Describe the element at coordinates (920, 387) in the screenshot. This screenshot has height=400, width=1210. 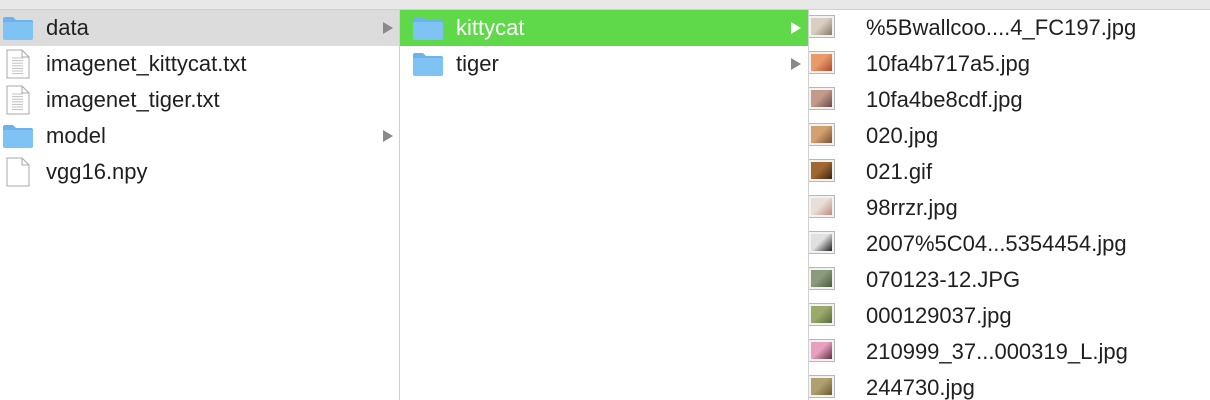
I see `item-name: 244730.jpg` at that location.